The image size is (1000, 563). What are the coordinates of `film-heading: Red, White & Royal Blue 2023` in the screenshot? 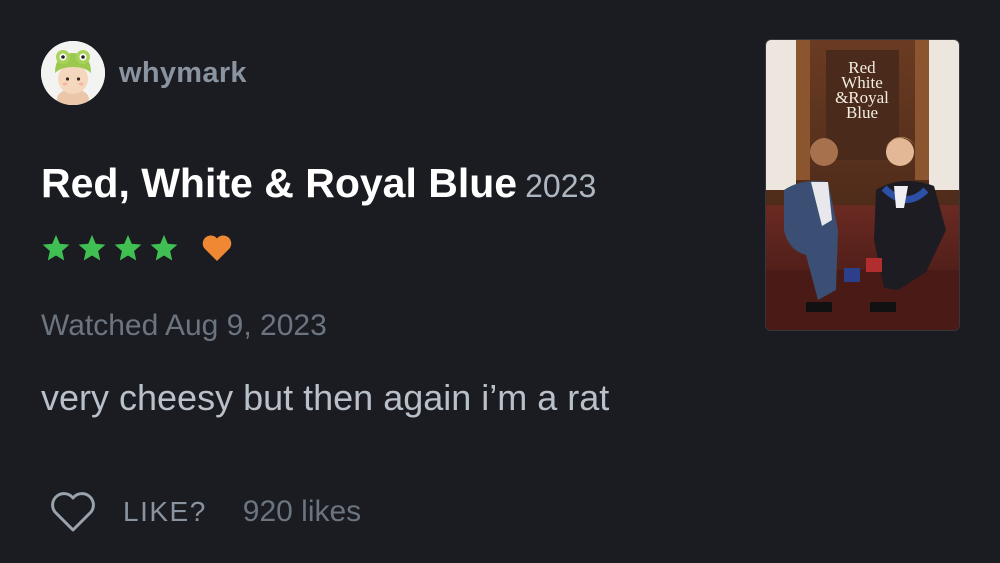 It's located at (318, 183).